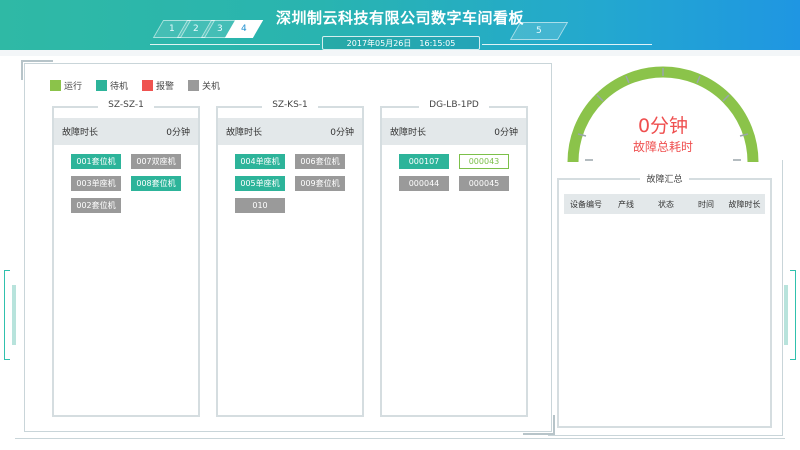  What do you see at coordinates (260, 183) in the screenshot?
I see `machine-tile: 005单座机` at bounding box center [260, 183].